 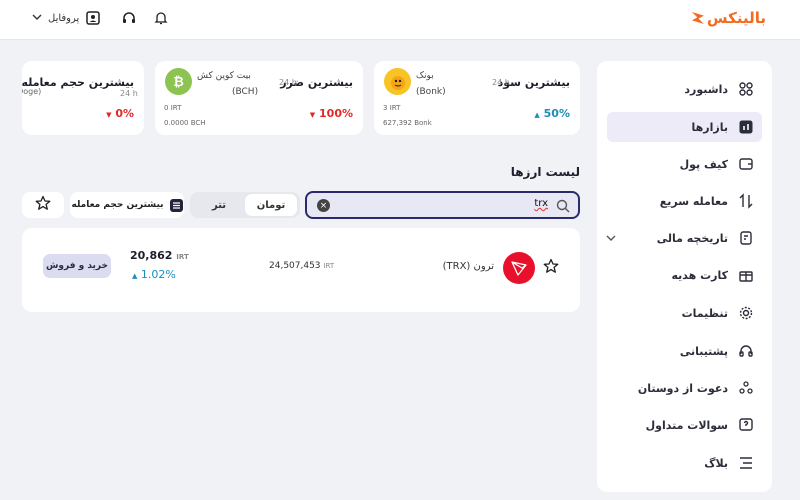 I want to click on wallet-icon, so click(x=746, y=164).